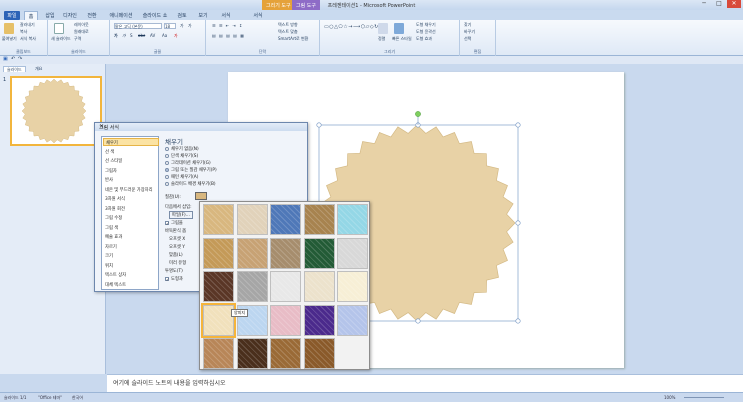 The image size is (743, 402). I want to click on shadow-button: S, so click(131, 35).